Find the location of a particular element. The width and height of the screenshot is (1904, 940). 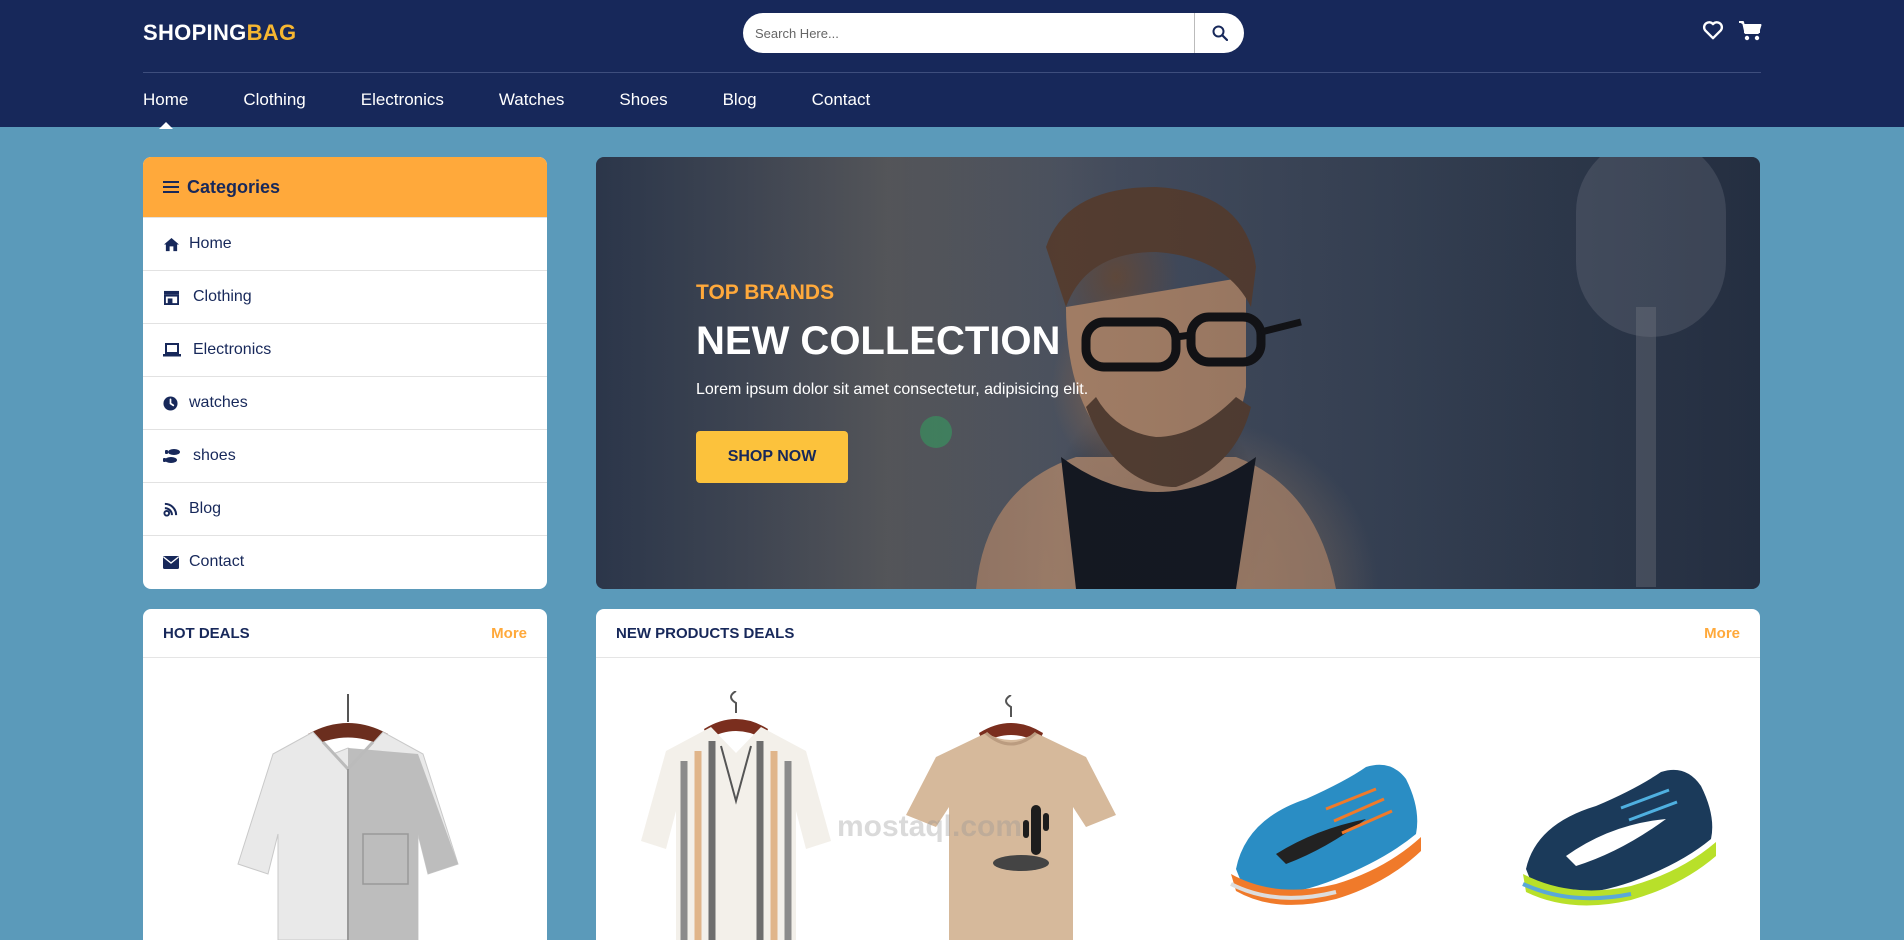

category-item-clothing: Clothing is located at coordinates (345, 296).